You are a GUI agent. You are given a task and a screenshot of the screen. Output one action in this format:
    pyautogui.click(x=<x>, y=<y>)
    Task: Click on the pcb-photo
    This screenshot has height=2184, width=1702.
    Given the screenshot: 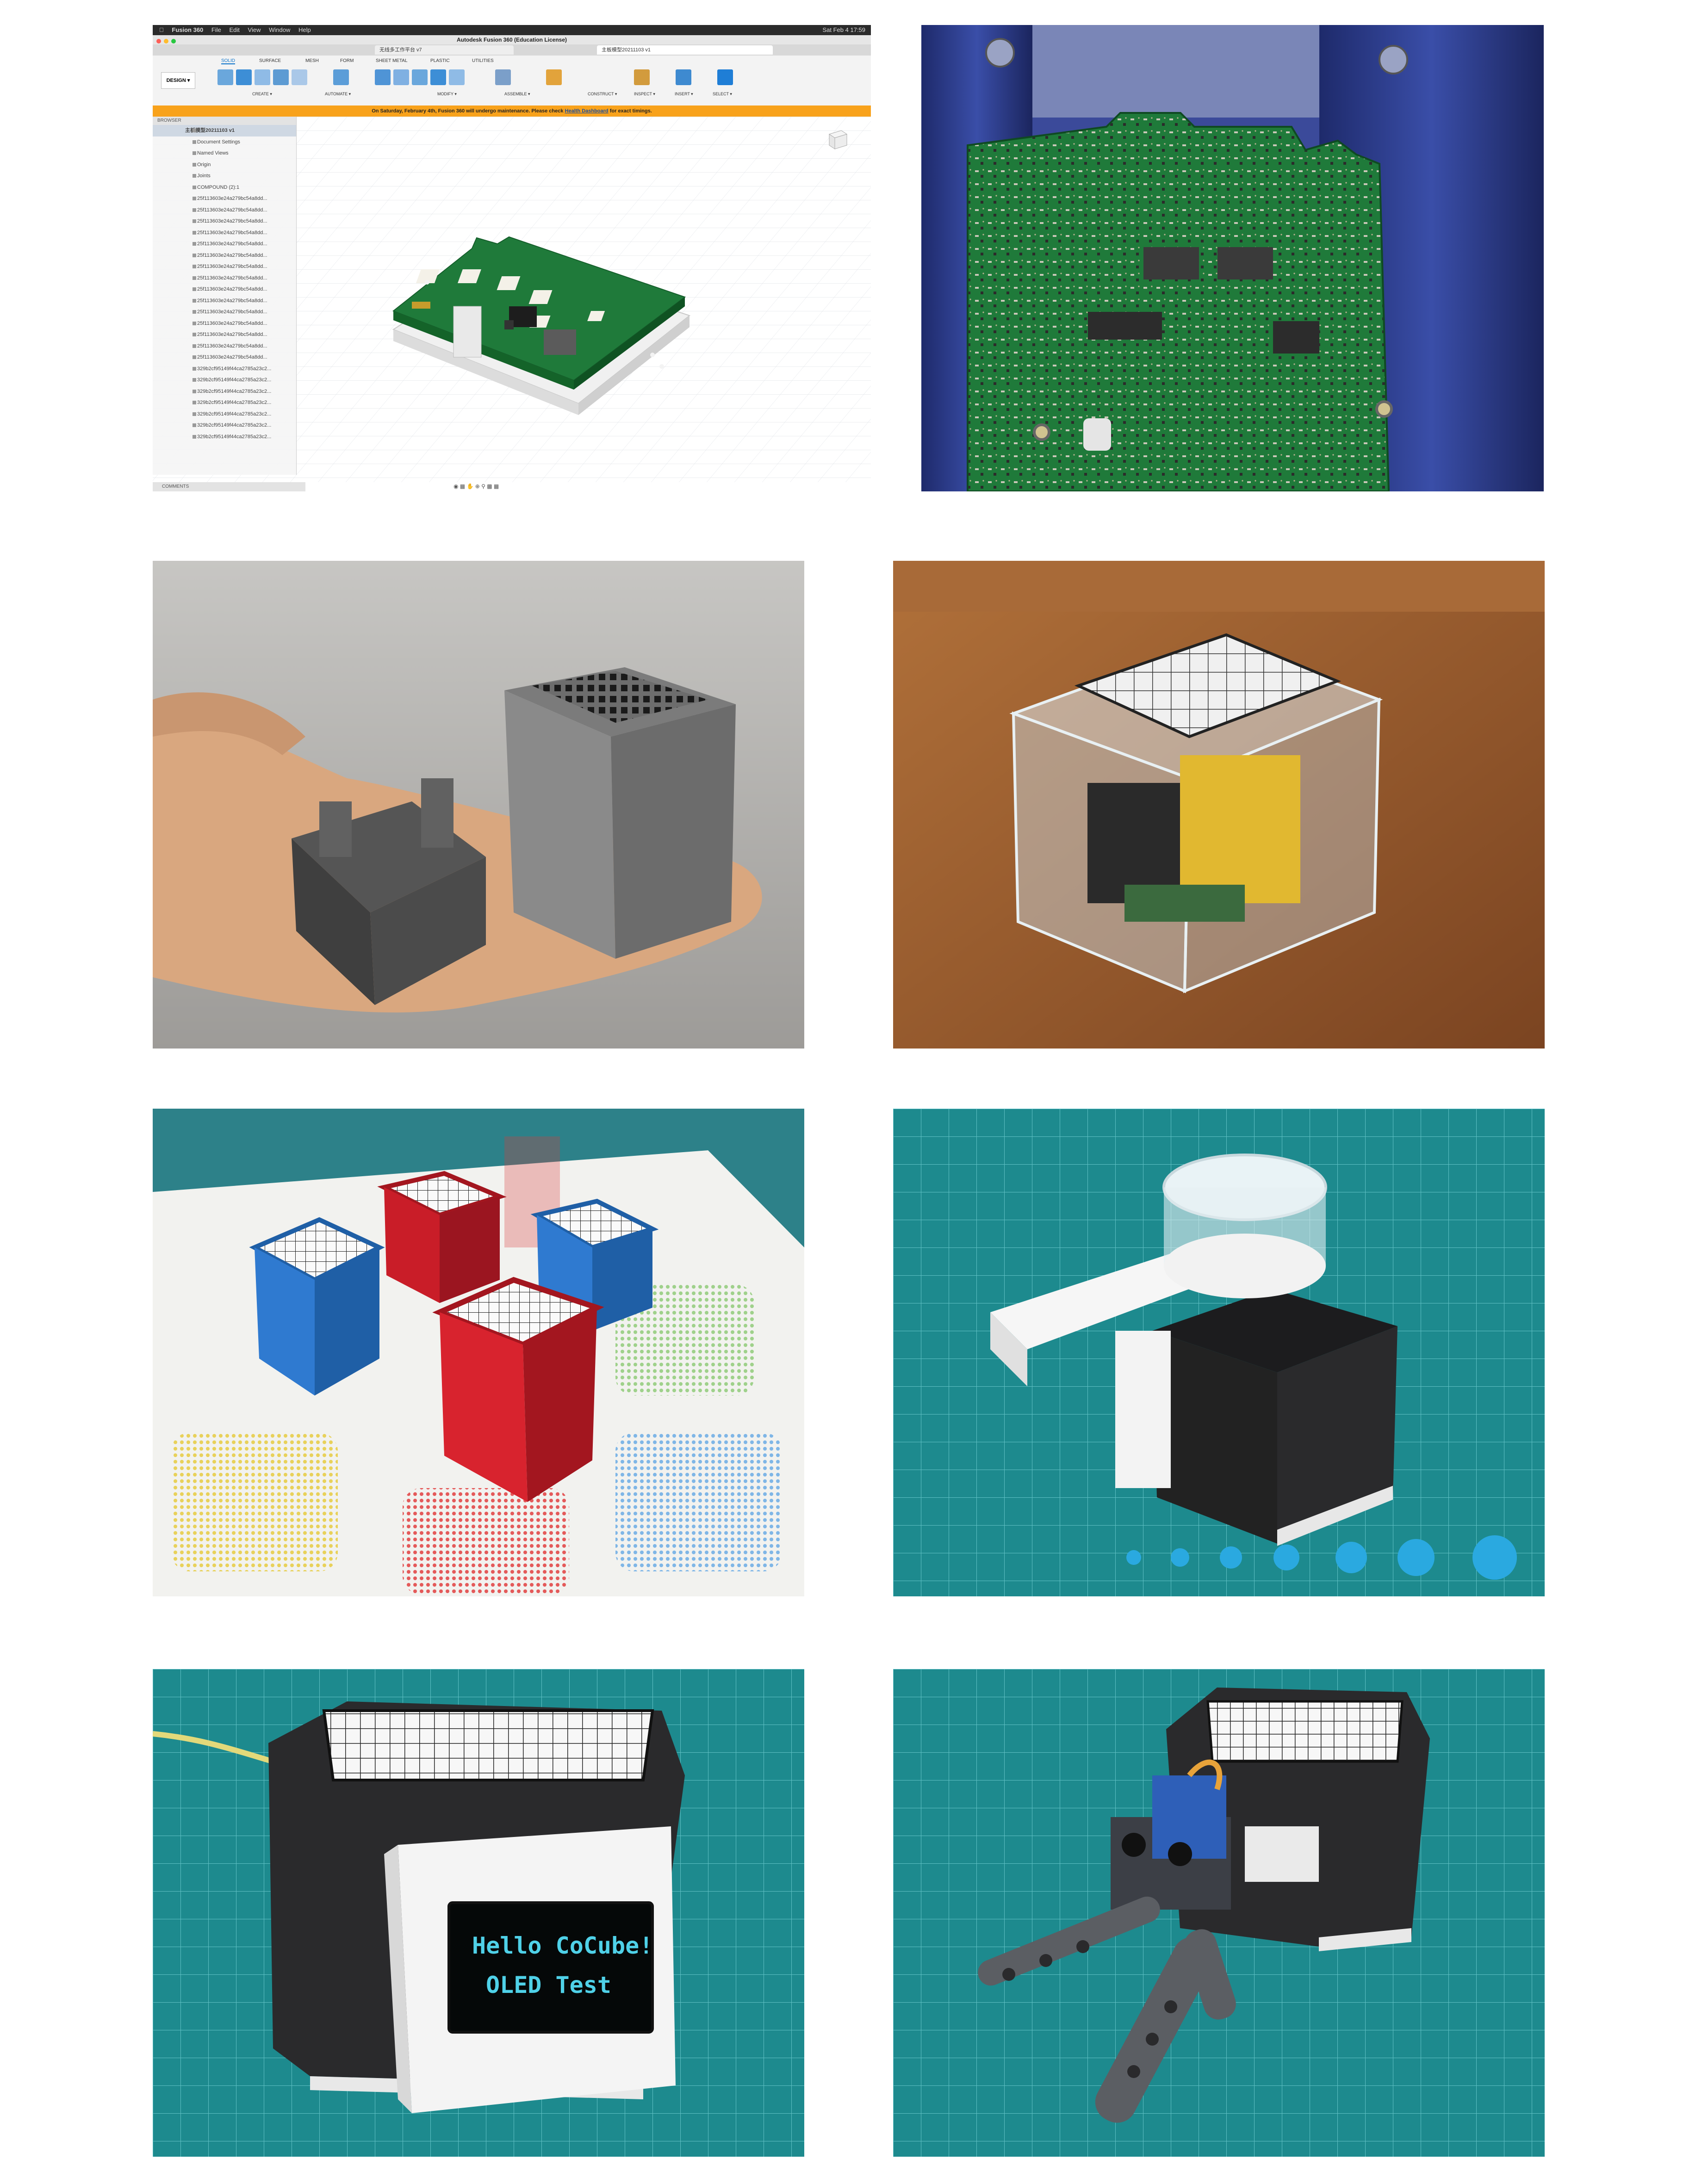 What is the action you would take?
    pyautogui.click(x=1232, y=258)
    